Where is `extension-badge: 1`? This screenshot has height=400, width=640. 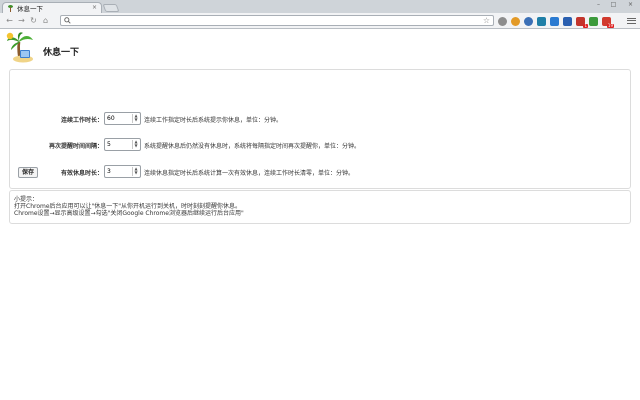 extension-badge: 1 is located at coordinates (585, 25).